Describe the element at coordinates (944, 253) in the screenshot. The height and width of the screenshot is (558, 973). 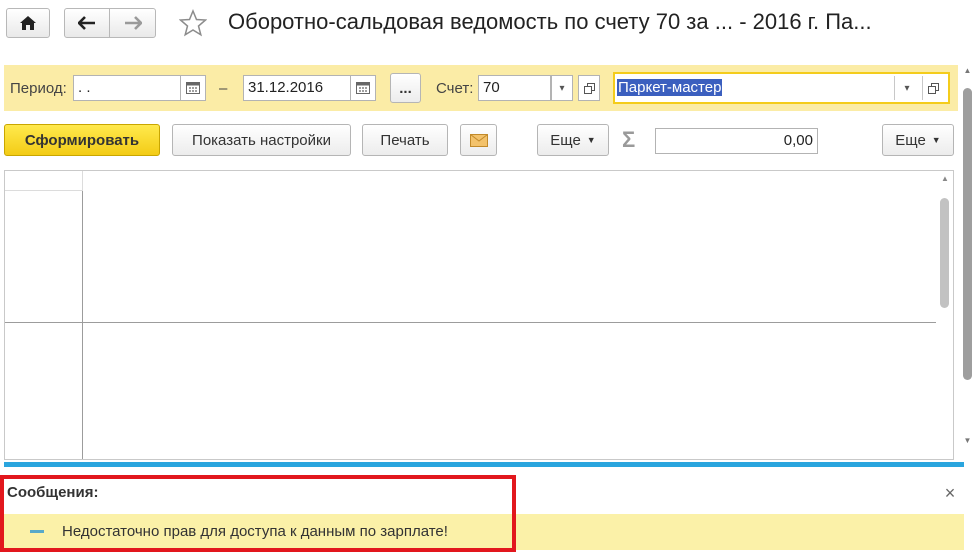
I see `report-scrollbar-thumb` at that location.